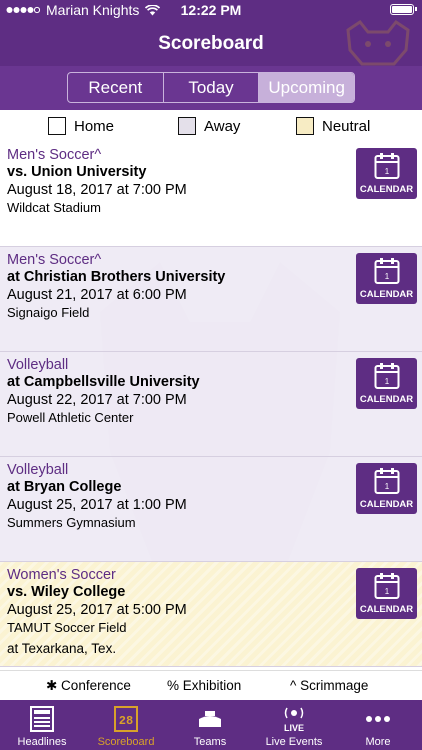 The image size is (422, 750). I want to click on filter-segmented-control: Recent Today Upcoming, so click(211, 87).